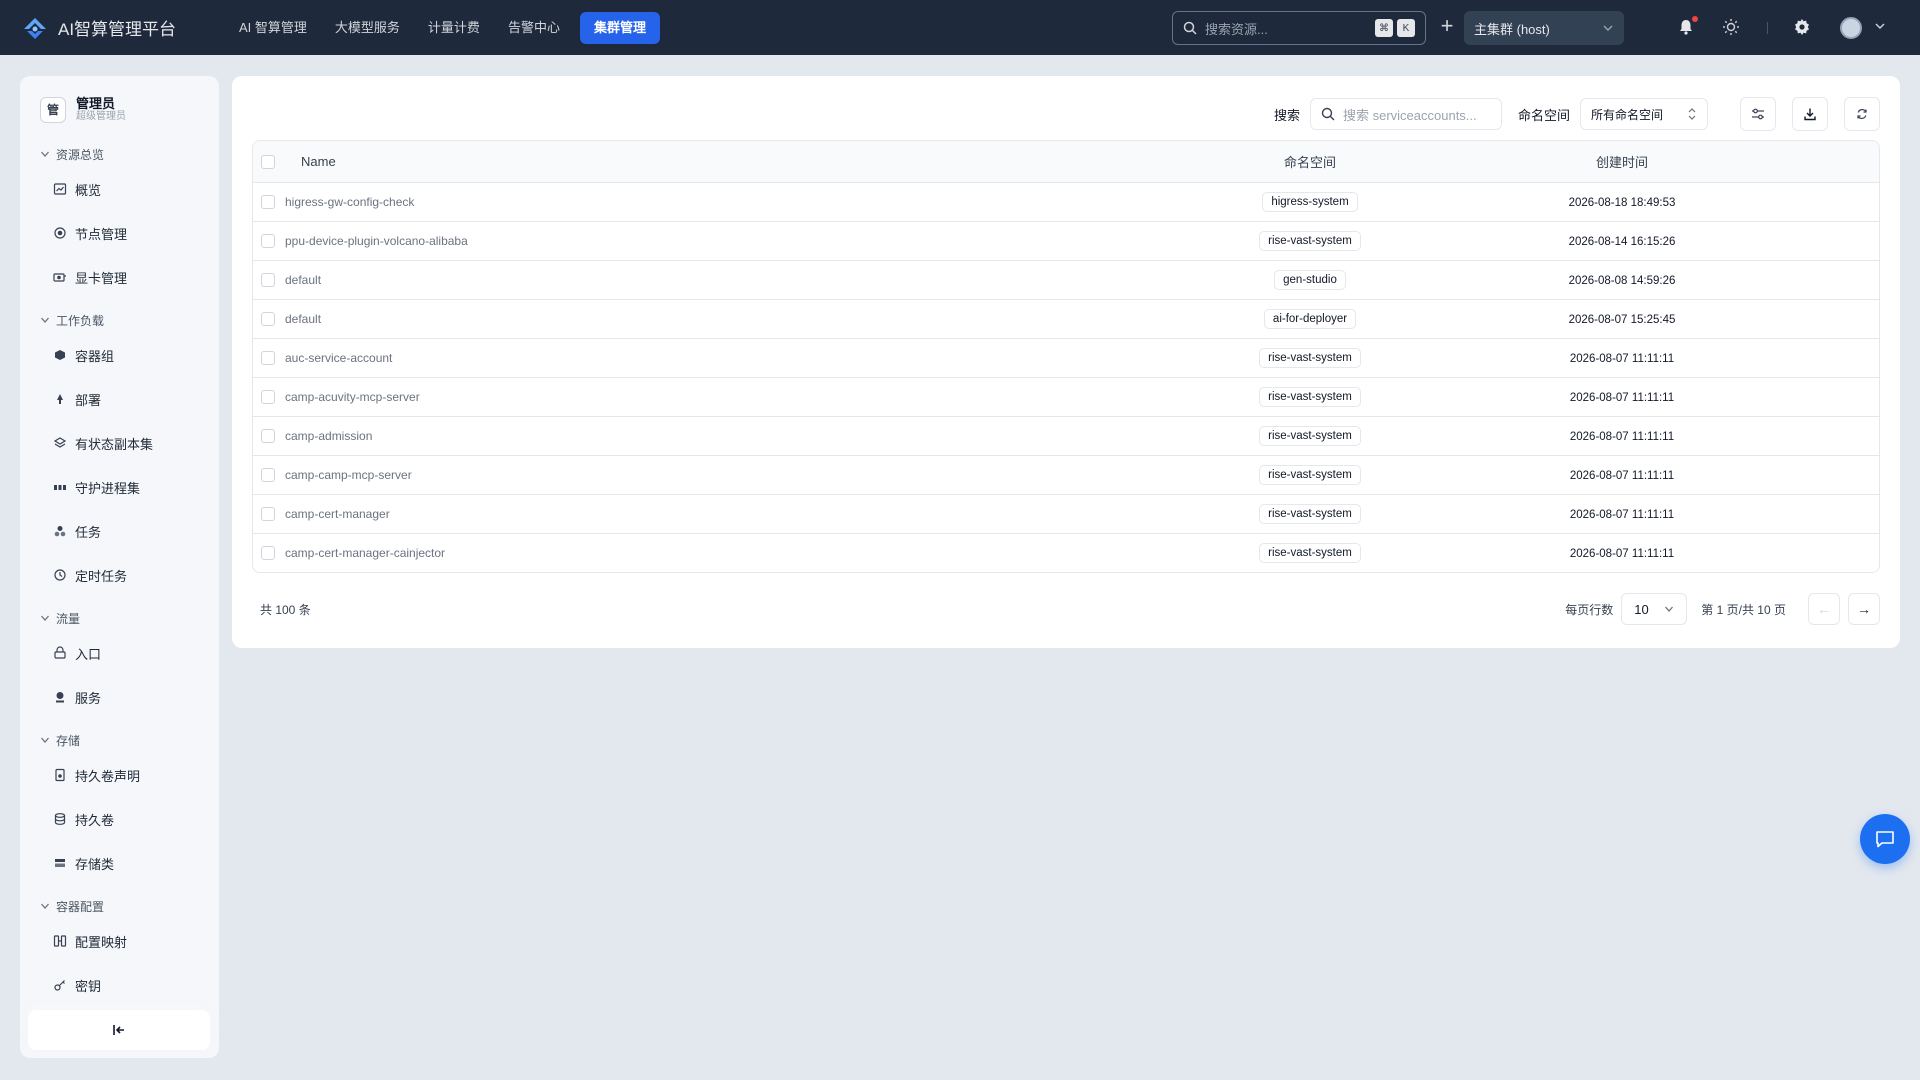 This screenshot has height=1080, width=1920. Describe the element at coordinates (367, 28) in the screenshot. I see `topnav-llm-service: 大模型服务` at that location.